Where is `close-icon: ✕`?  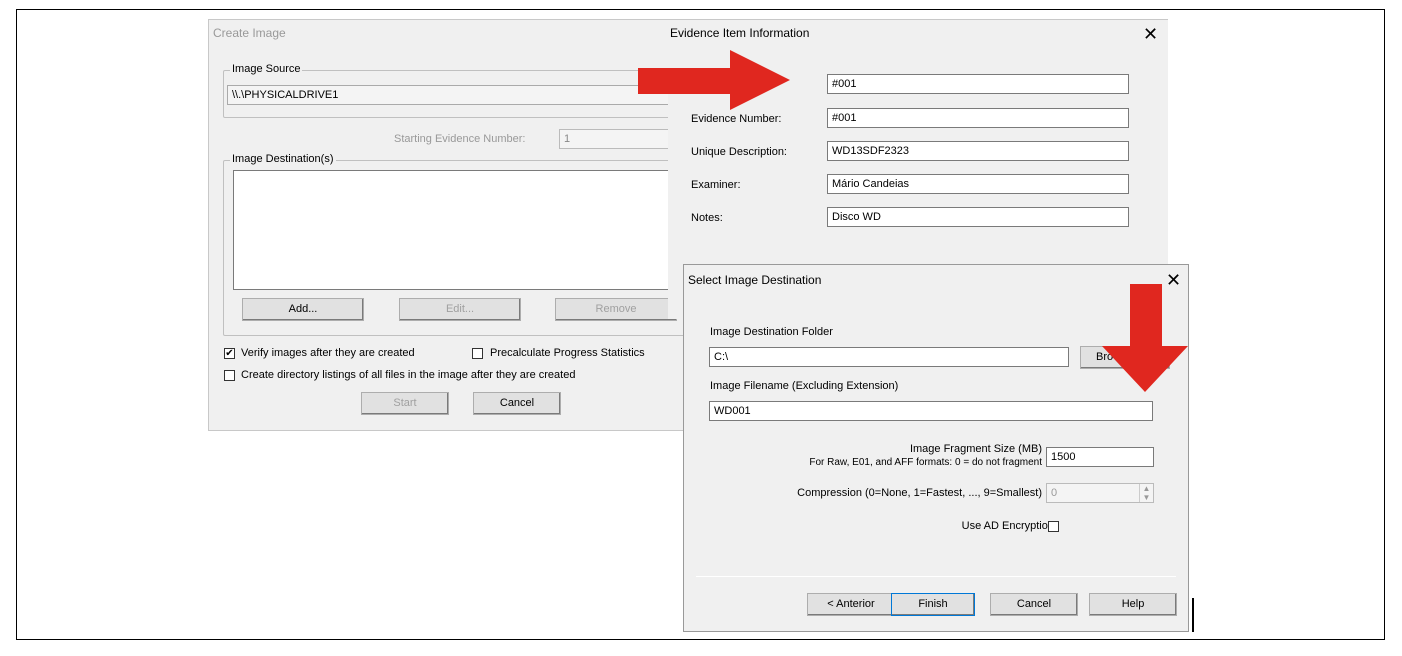
close-icon: ✕ is located at coordinates (1150, 34).